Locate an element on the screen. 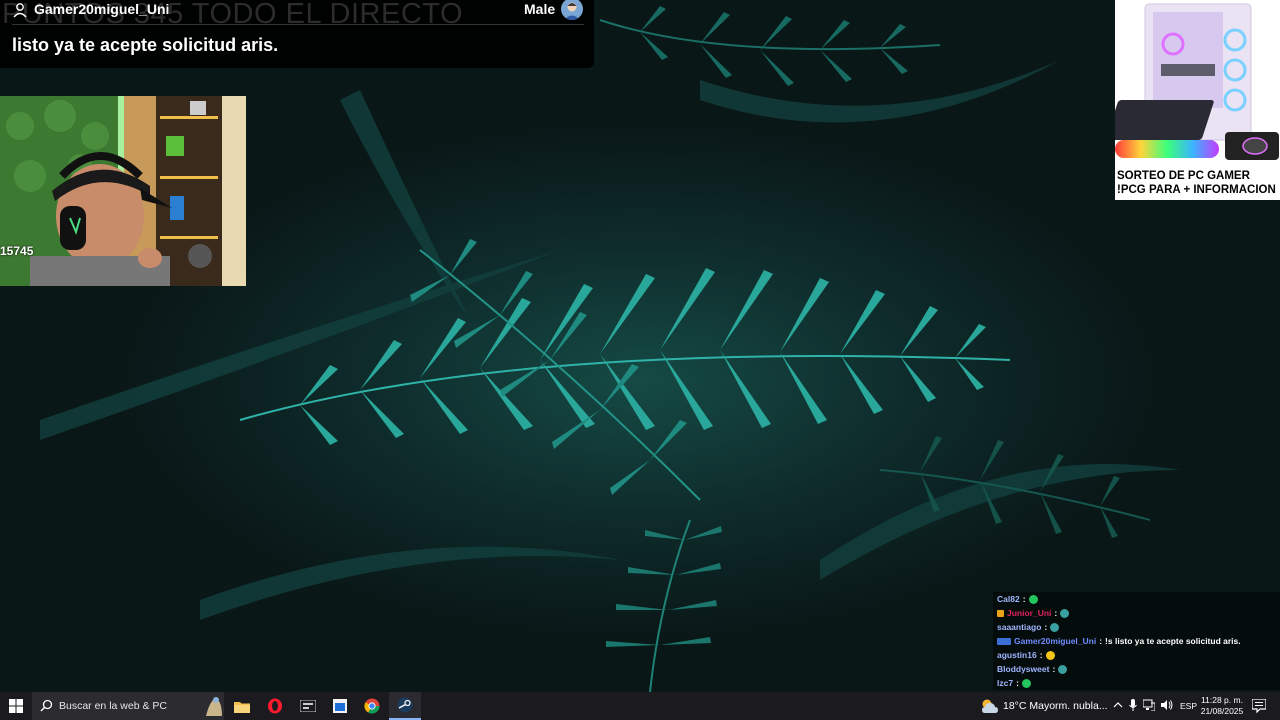 This screenshot has height=720, width=1280. chat-message: Bloddysweet: is located at coordinates (1032, 669).